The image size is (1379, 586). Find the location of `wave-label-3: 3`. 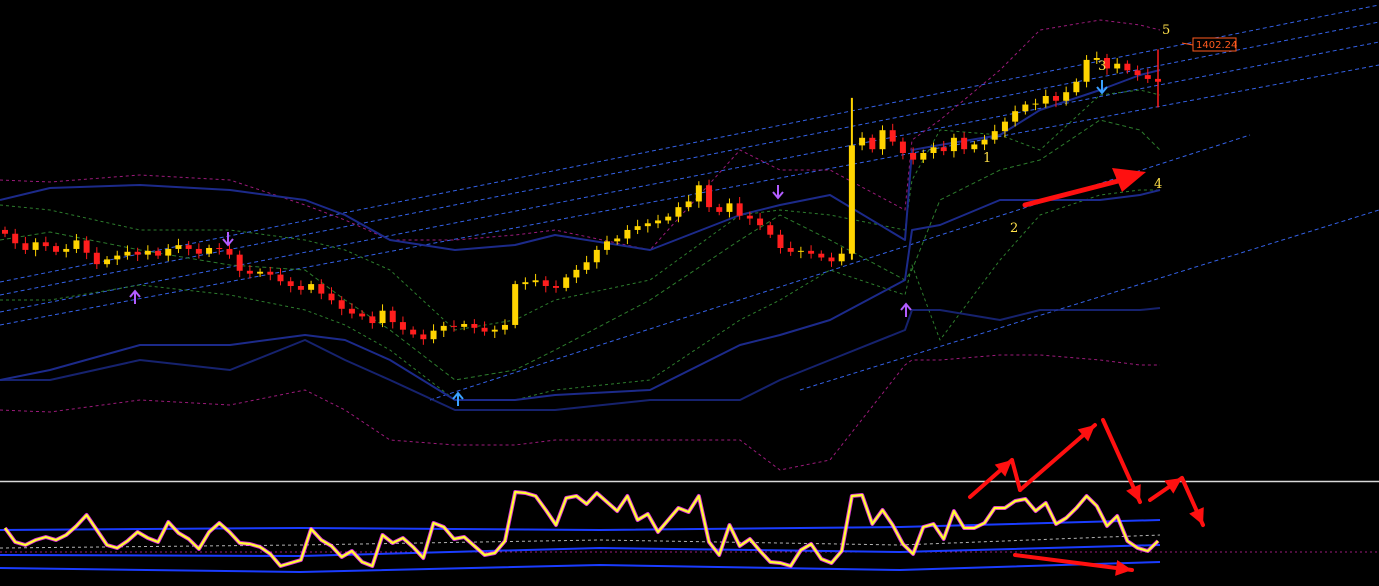

wave-label-3: 3 is located at coordinates (1102, 66).